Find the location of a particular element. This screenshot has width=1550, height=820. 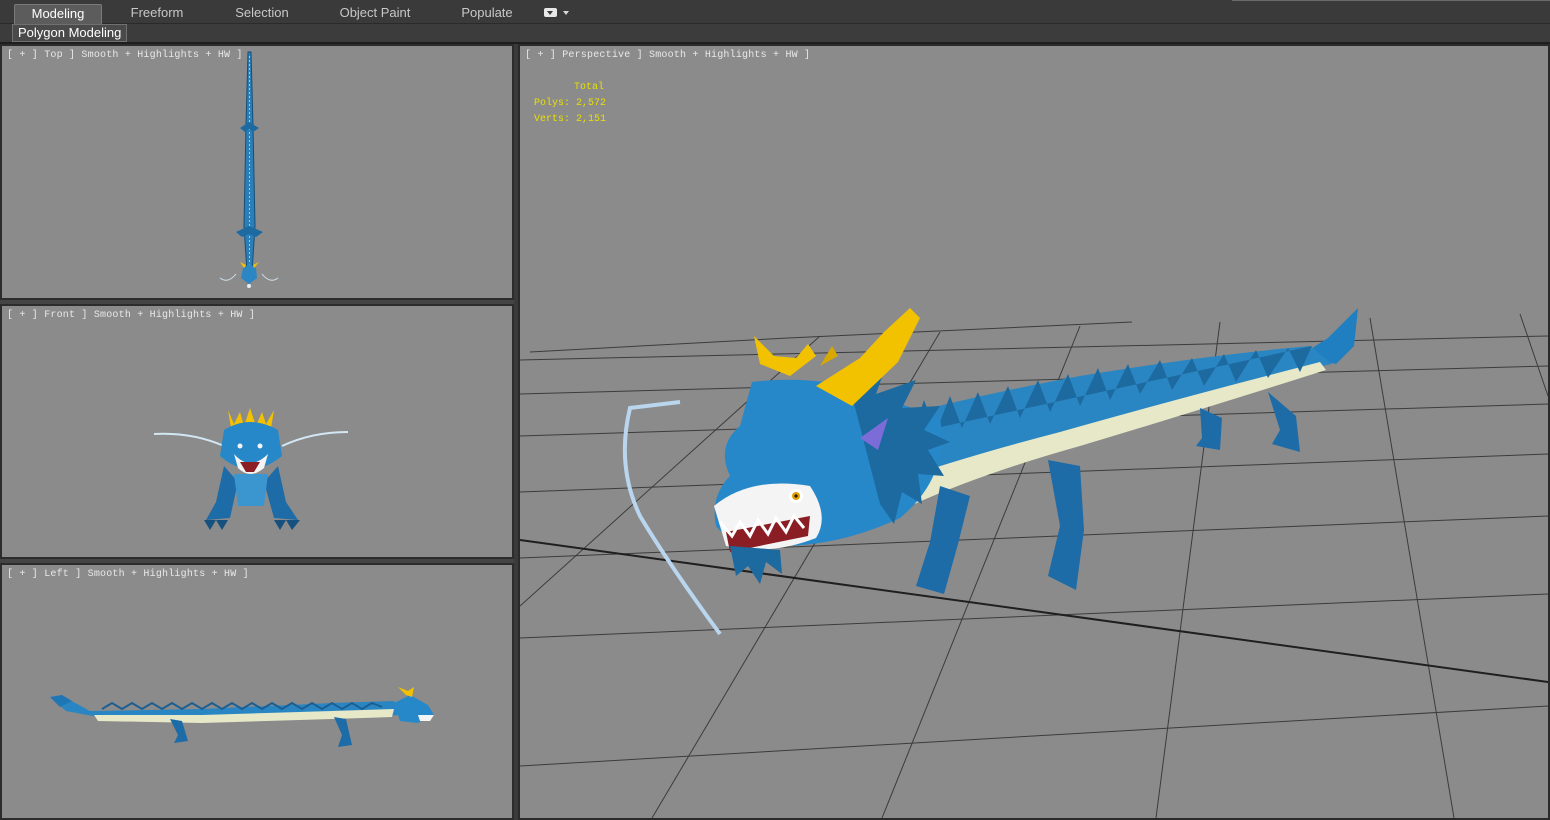

ribbon-divider is located at coordinates (1391, 1).